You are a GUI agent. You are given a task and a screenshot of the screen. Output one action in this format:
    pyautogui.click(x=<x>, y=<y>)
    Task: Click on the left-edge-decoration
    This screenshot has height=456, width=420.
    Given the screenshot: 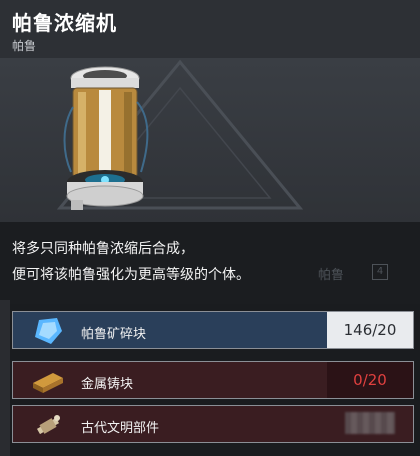 What is the action you would take?
    pyautogui.click(x=5, y=378)
    